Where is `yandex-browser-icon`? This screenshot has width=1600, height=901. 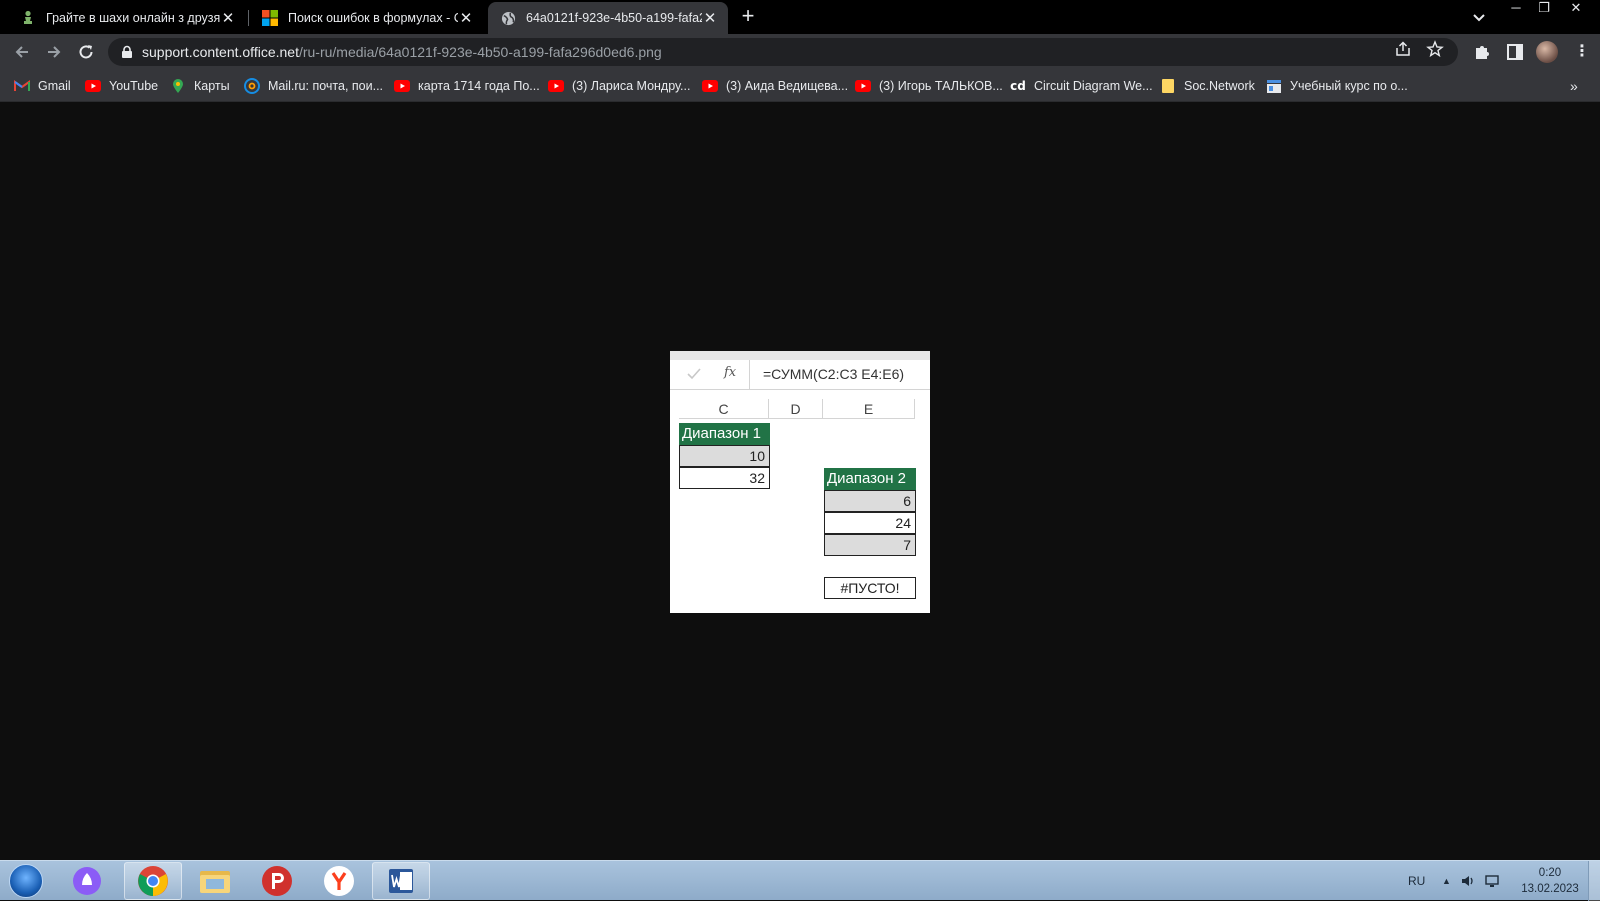
yandex-browser-icon is located at coordinates (339, 881).